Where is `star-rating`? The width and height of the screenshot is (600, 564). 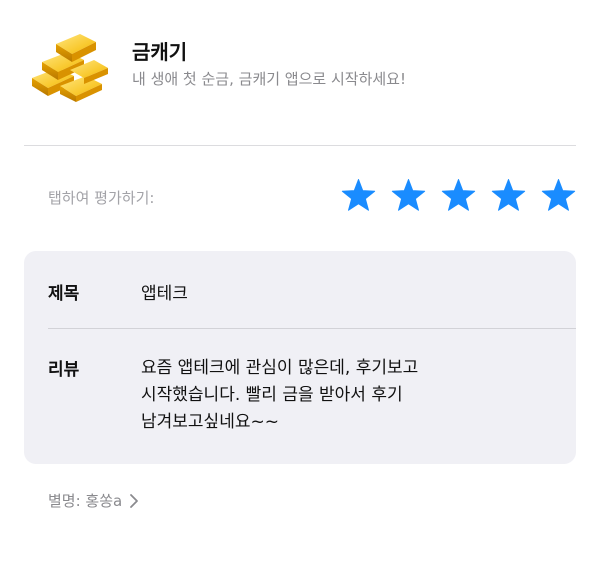
star-rating is located at coordinates (458, 195).